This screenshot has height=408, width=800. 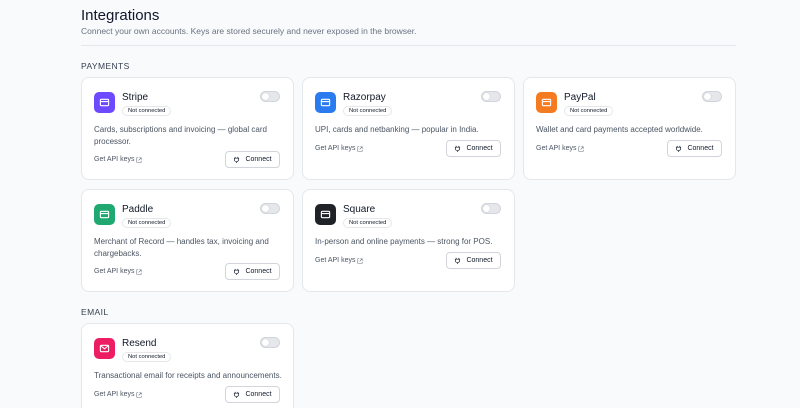 I want to click on resend-logo, so click(x=104, y=348).